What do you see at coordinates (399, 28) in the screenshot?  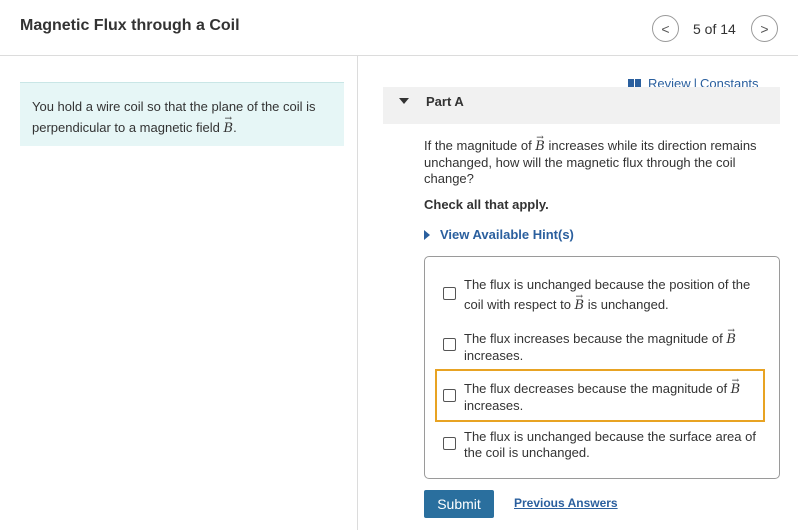 I see `header: Magnetic Flux through a Coil < 5 of 14 >` at bounding box center [399, 28].